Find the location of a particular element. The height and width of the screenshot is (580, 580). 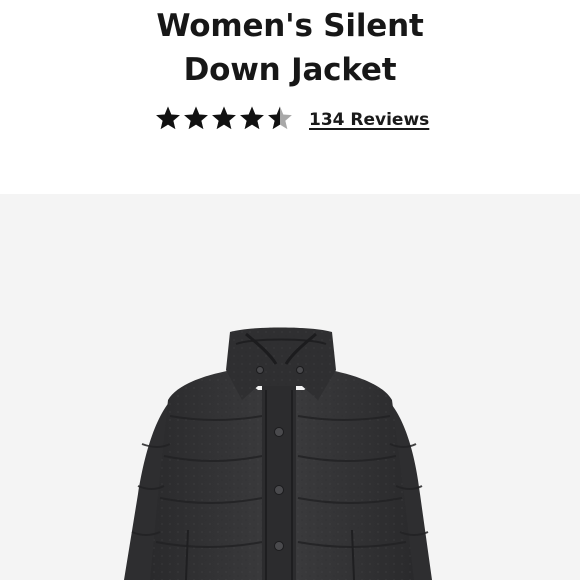

reviews-link: 134 Reviews is located at coordinates (369, 120).